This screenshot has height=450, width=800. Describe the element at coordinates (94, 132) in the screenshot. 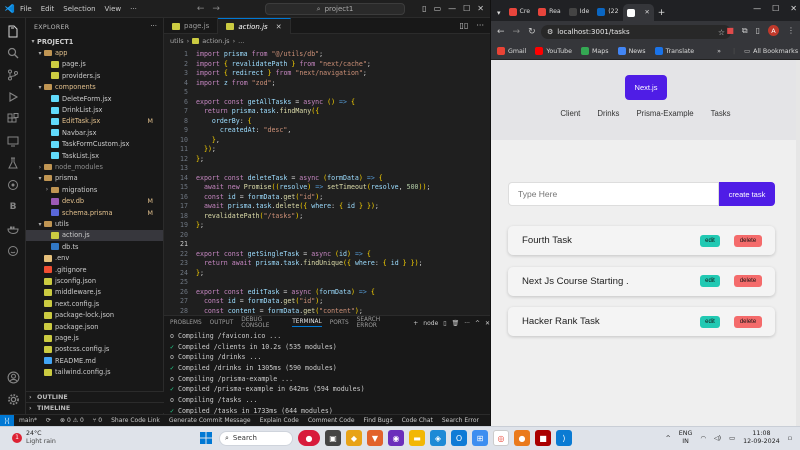

I see `tree-file: Navbar.jsx` at that location.